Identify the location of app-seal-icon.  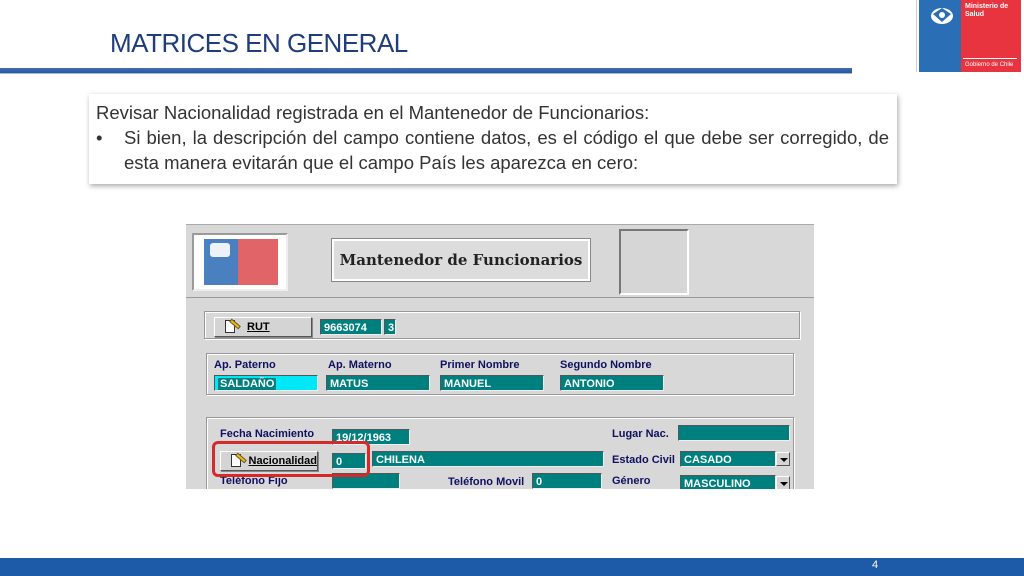
(220, 250).